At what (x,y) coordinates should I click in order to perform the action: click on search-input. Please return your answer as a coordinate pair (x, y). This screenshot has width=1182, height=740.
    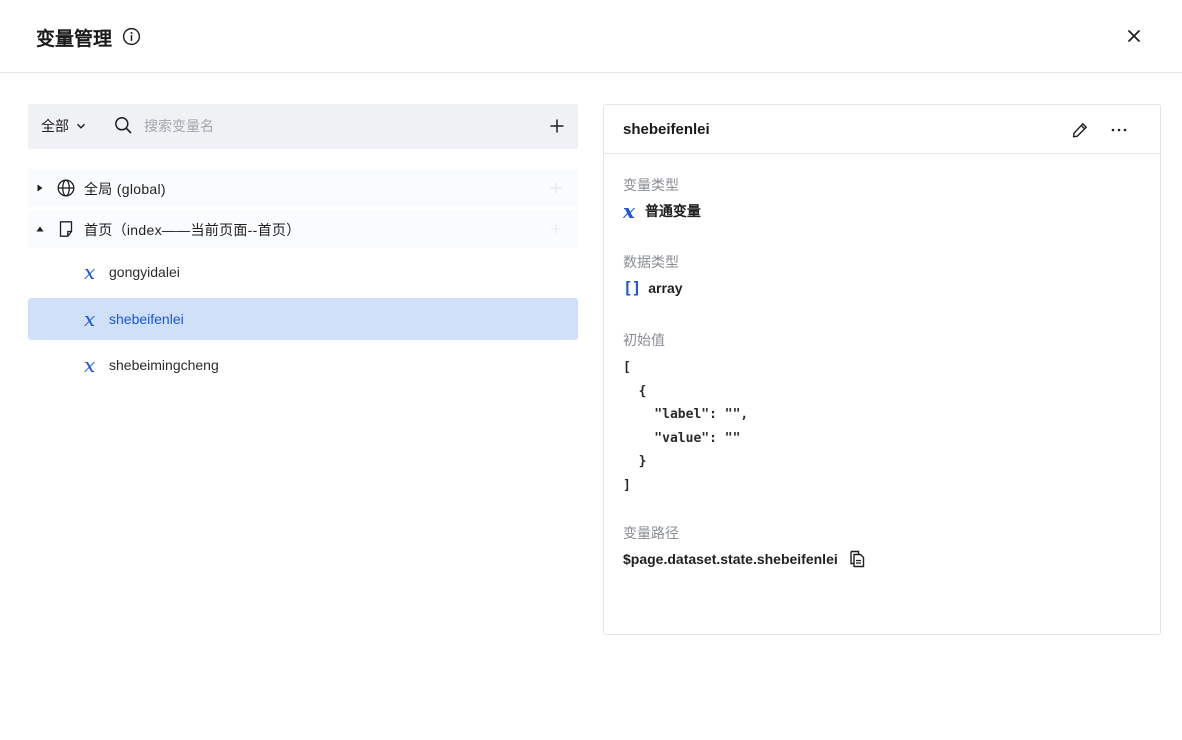
    Looking at the image, I should click on (334, 126).